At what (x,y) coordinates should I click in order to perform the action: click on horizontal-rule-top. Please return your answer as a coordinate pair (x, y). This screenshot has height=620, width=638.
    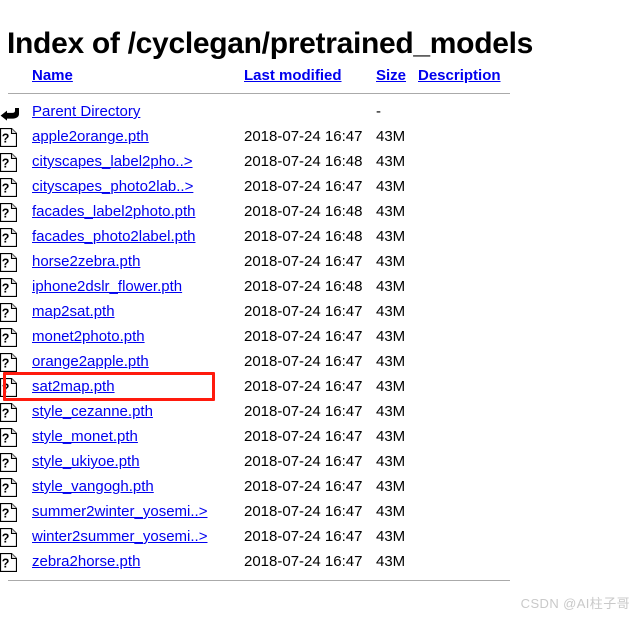
    Looking at the image, I should click on (259, 93).